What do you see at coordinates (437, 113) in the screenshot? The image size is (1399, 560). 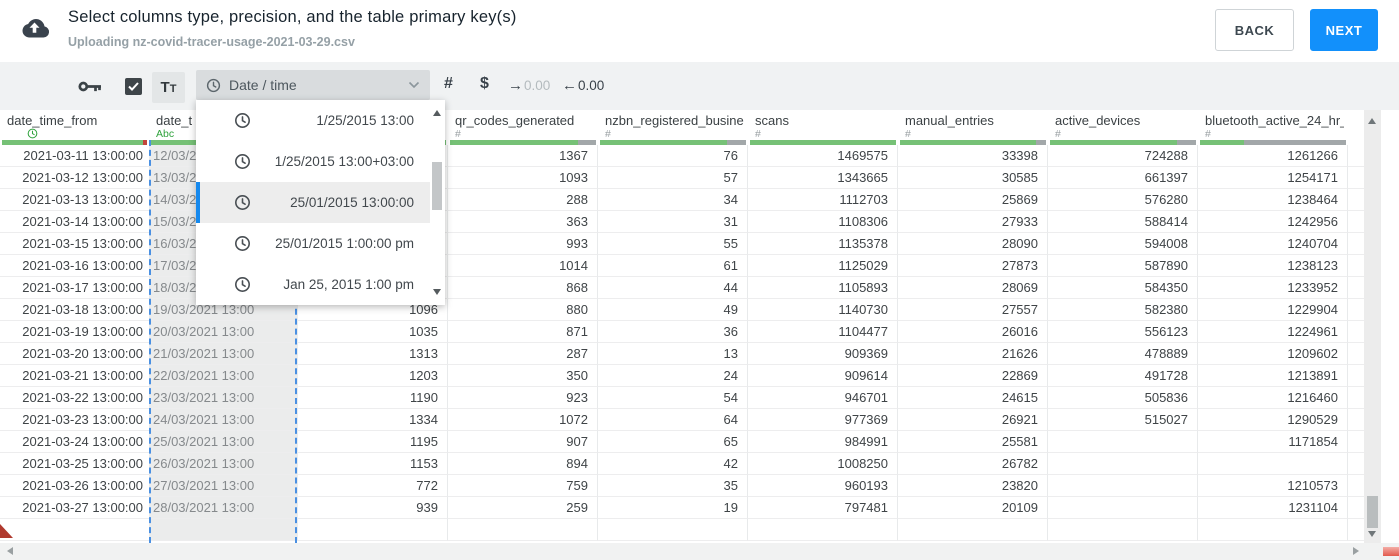 I see `dropdown-scroll-up-arrow` at bounding box center [437, 113].